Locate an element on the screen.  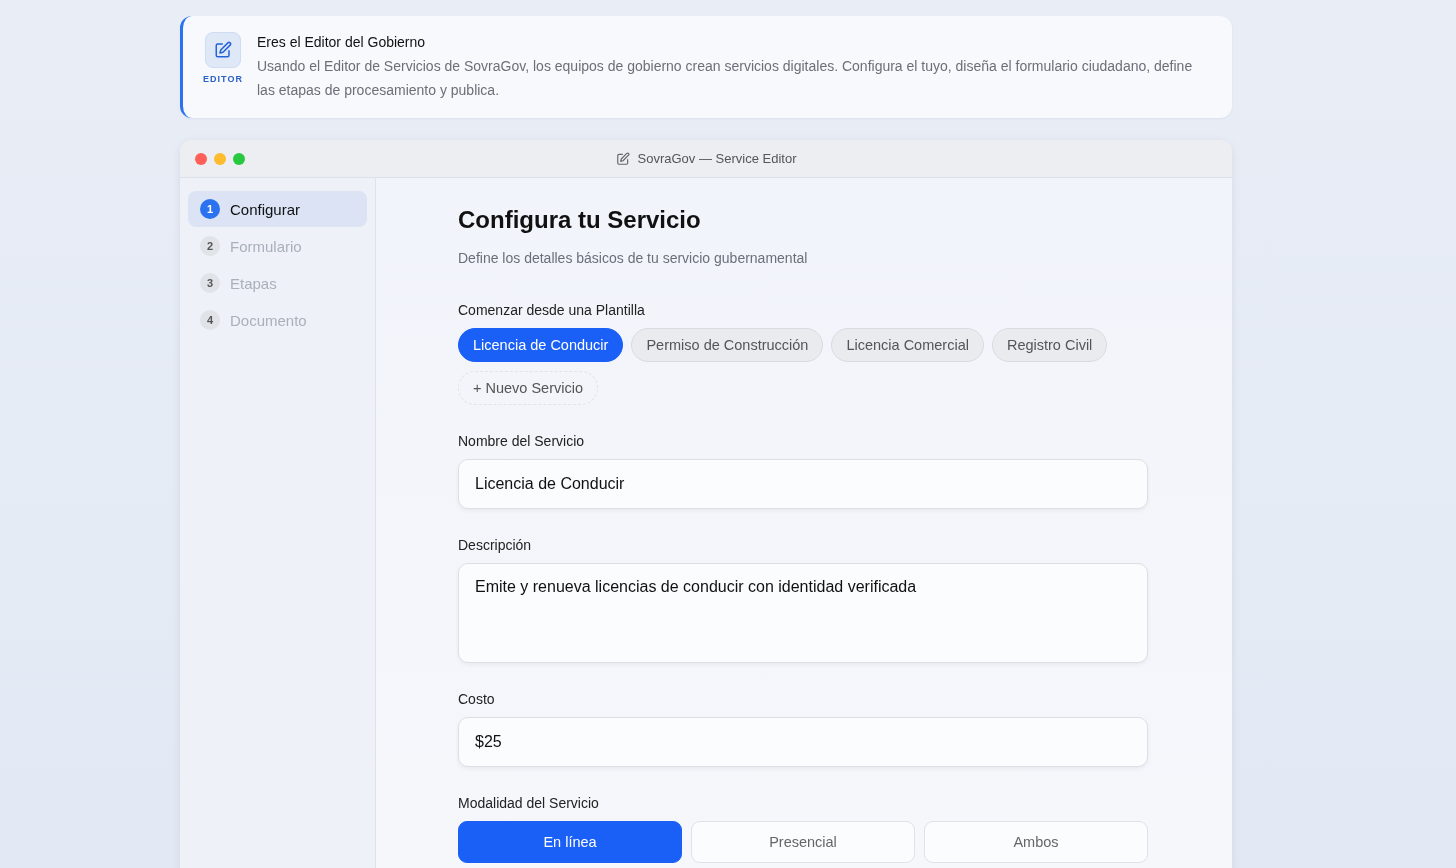
window-title: SovraGov — Service Editor is located at coordinates (717, 158).